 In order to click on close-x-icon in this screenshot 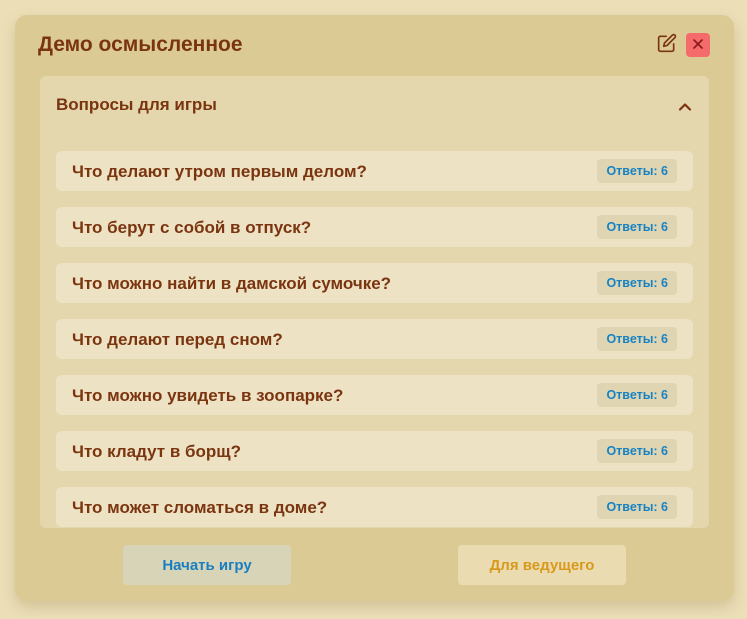, I will do `click(698, 45)`.